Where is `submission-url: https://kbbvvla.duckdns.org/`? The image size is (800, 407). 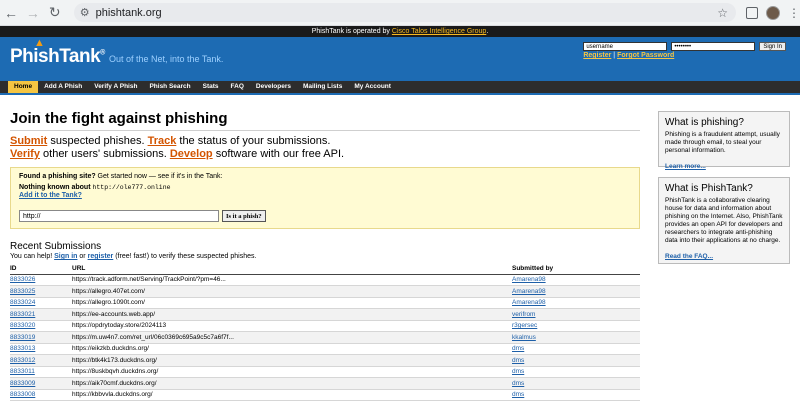 submission-url: https://kbbvvla.duckdns.org/ is located at coordinates (292, 395).